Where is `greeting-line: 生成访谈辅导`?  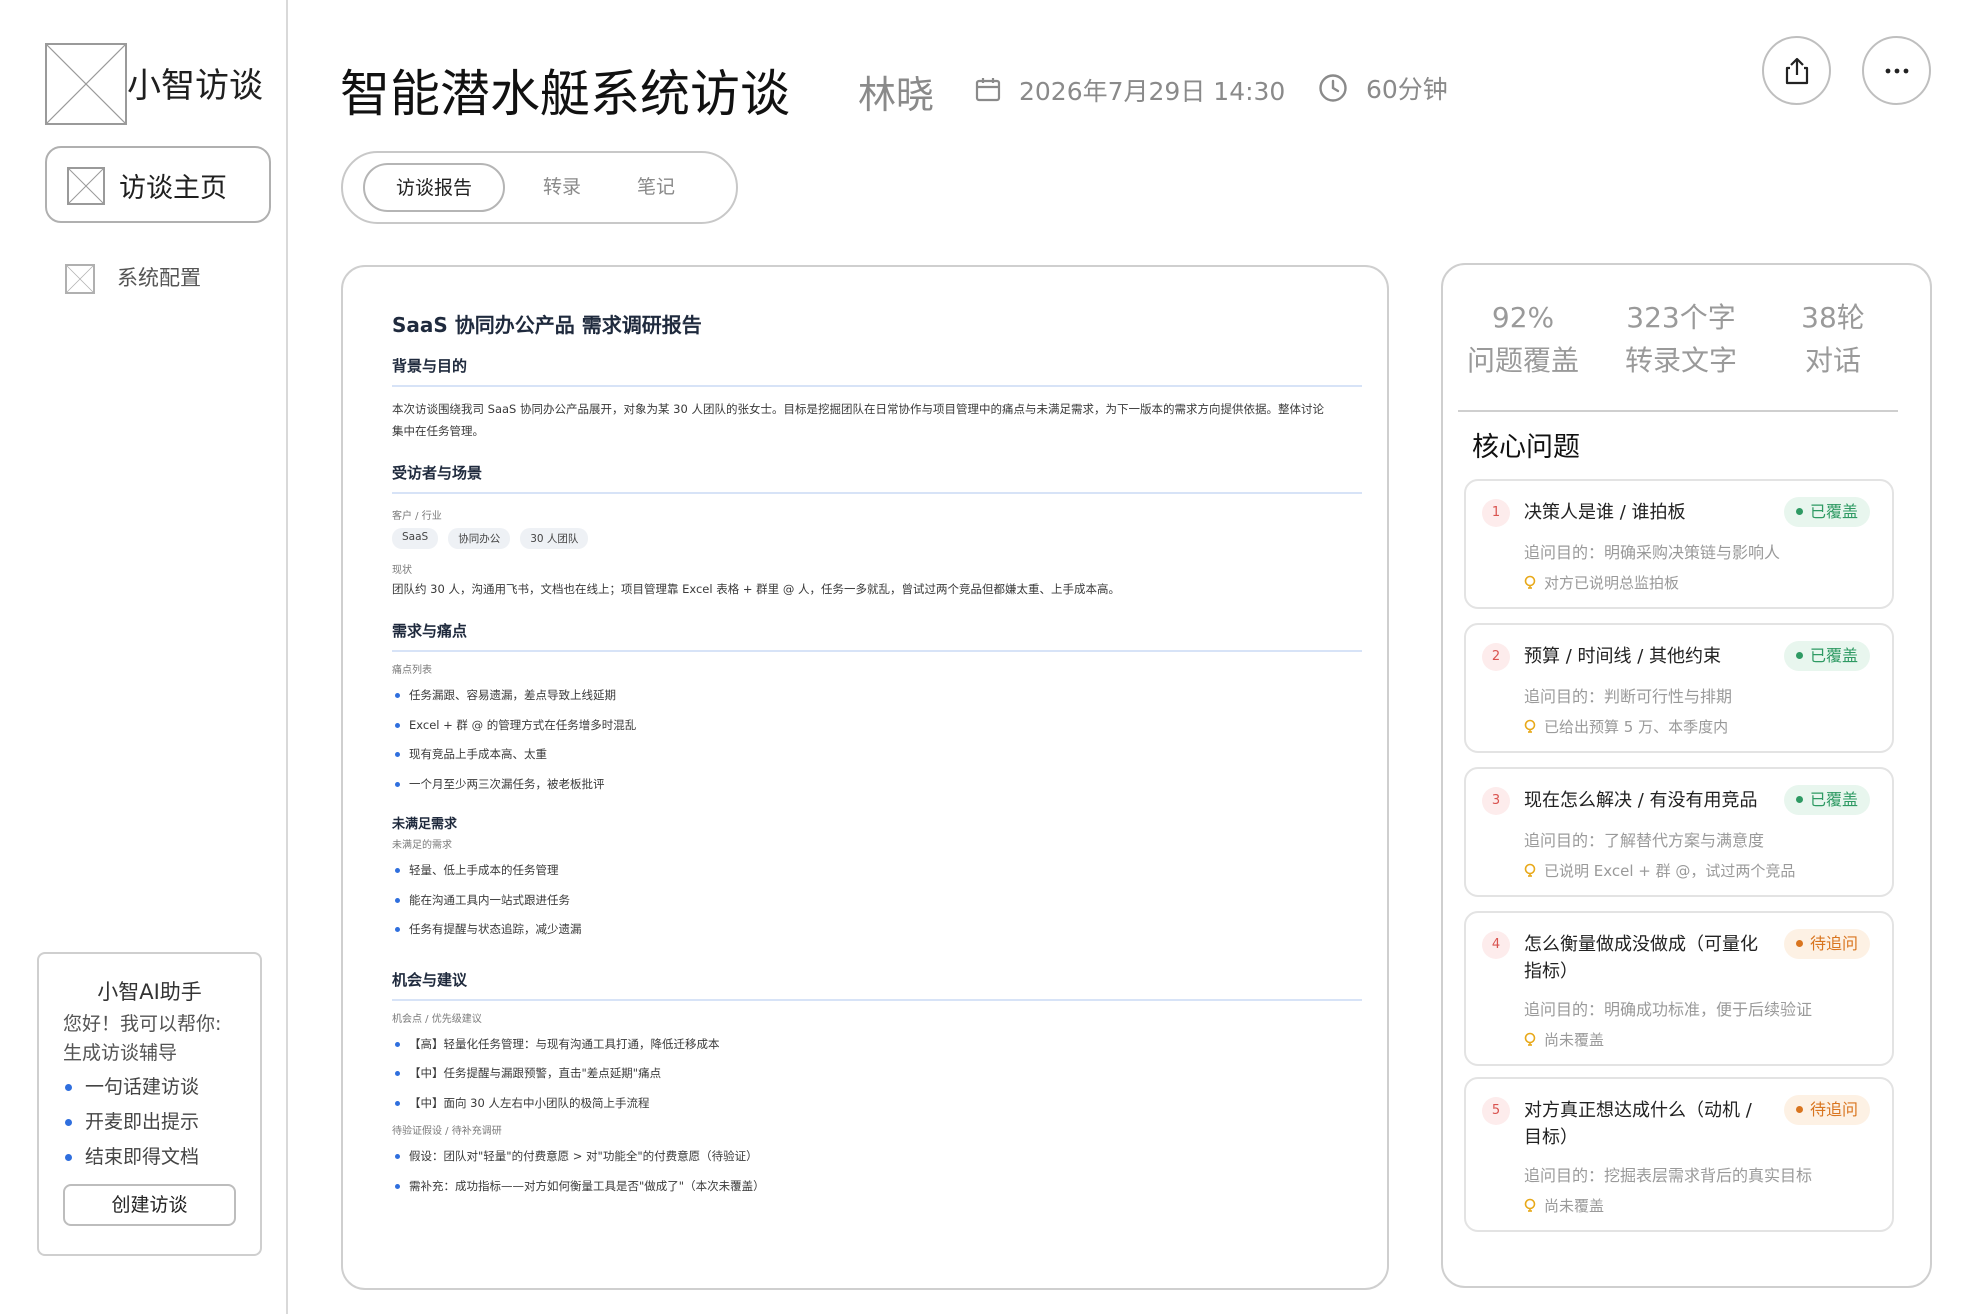 greeting-line: 生成访谈辅导 is located at coordinates (120, 1053).